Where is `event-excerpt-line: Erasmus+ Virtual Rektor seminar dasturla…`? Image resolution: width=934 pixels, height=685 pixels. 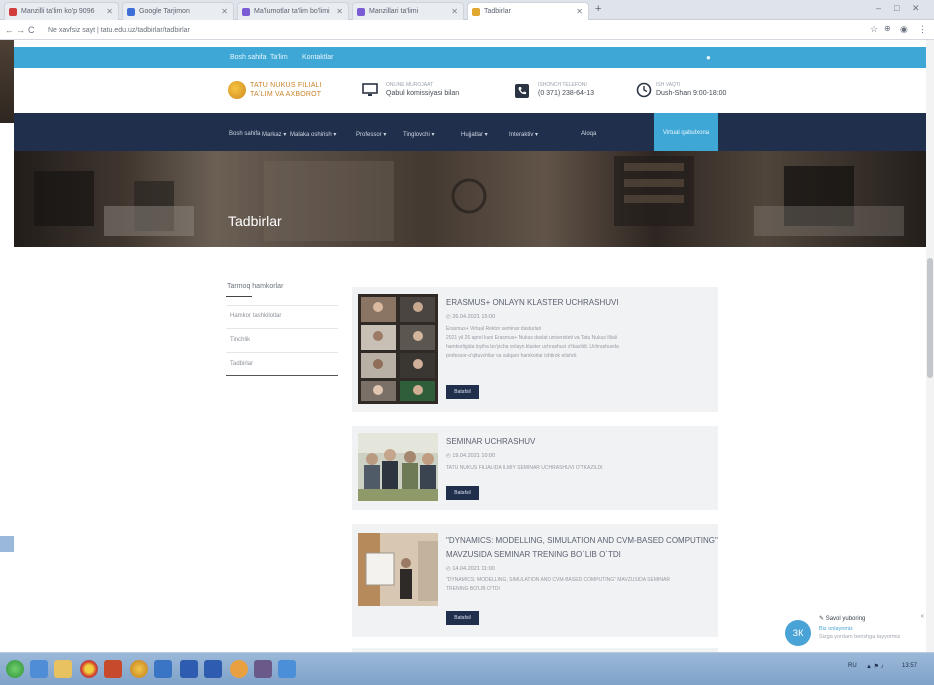
event-excerpt-line: Erasmus+ Virtual Rektor seminar dasturla… is located at coordinates (494, 329).